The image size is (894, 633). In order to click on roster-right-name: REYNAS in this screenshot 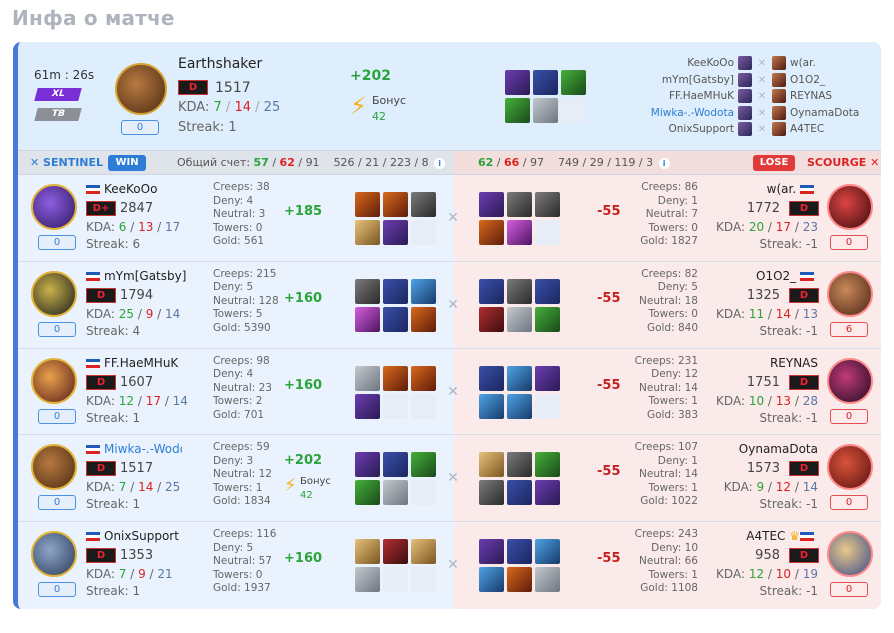, I will do `click(811, 96)`.